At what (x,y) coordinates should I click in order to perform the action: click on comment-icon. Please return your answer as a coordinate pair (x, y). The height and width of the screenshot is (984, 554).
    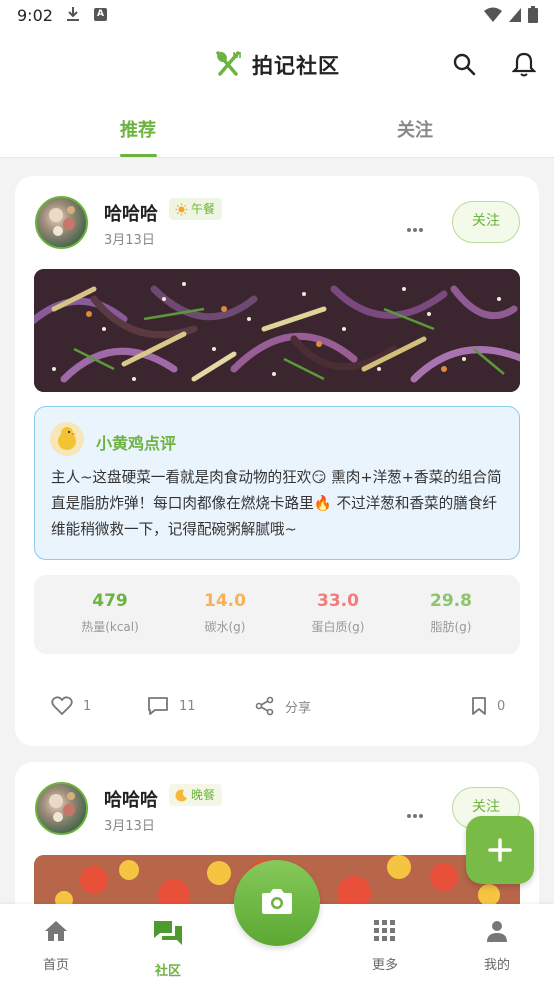
    Looking at the image, I should click on (158, 706).